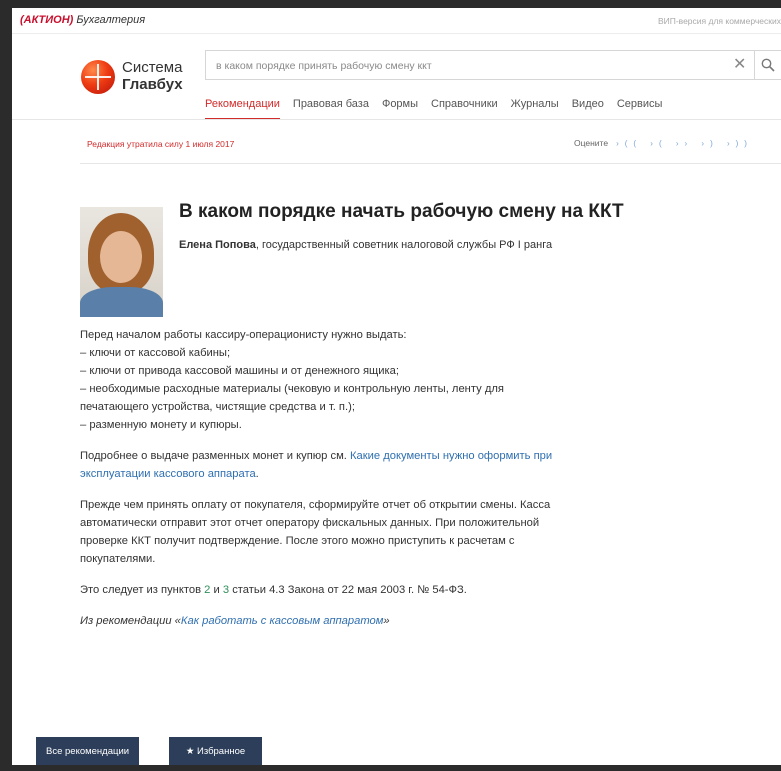 This screenshot has width=781, height=771. Describe the element at coordinates (47, 20) in the screenshot. I see `brand-main: (АКТИОН)` at that location.